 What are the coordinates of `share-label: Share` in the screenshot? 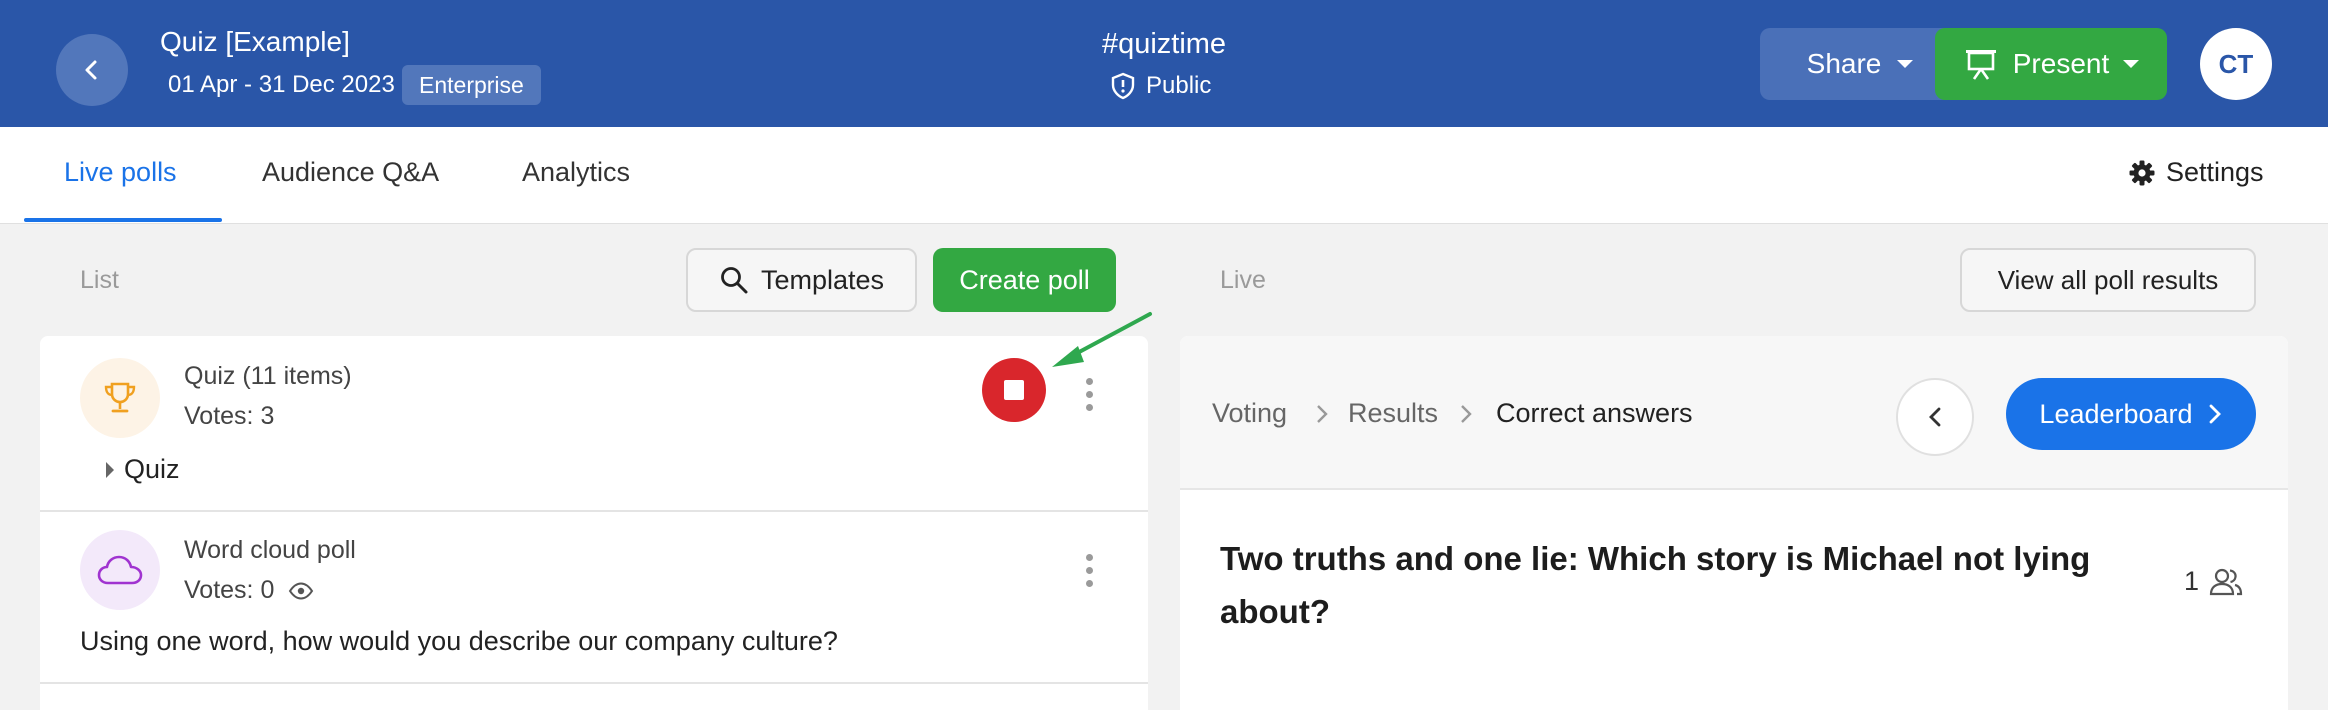 It's located at (1844, 63).